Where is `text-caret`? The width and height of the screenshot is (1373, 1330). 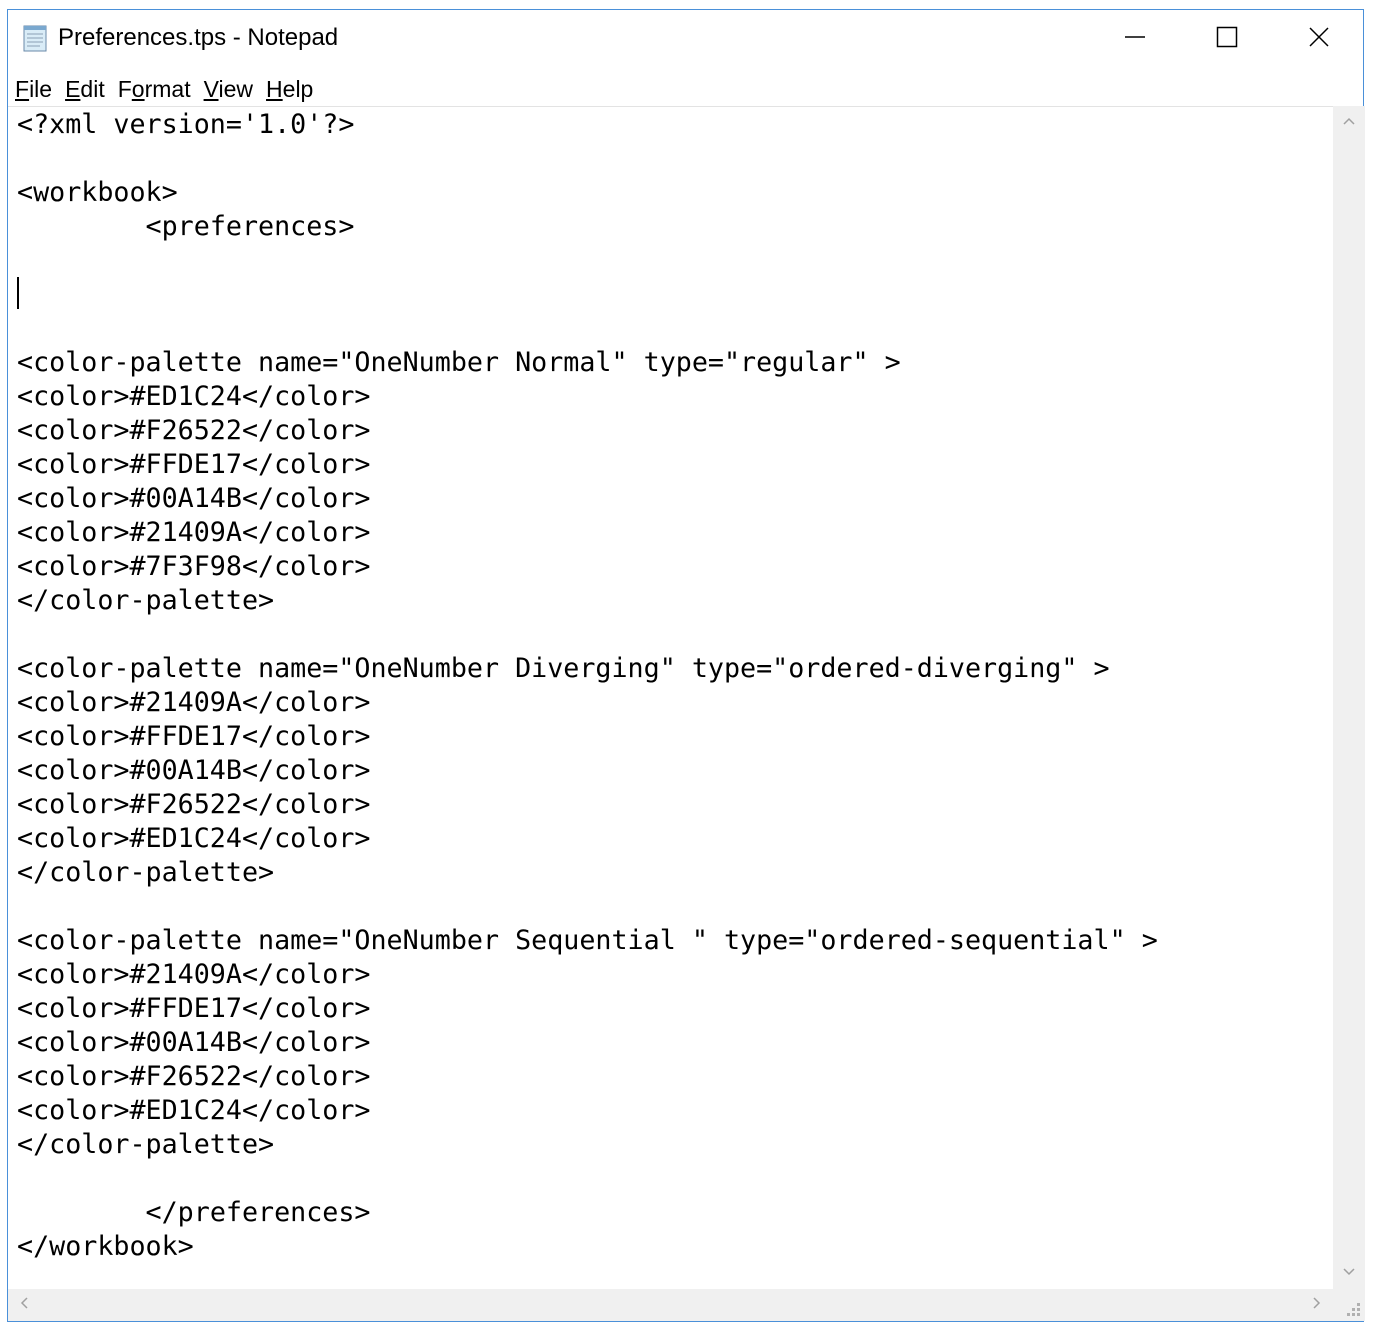
text-caret is located at coordinates (18, 293).